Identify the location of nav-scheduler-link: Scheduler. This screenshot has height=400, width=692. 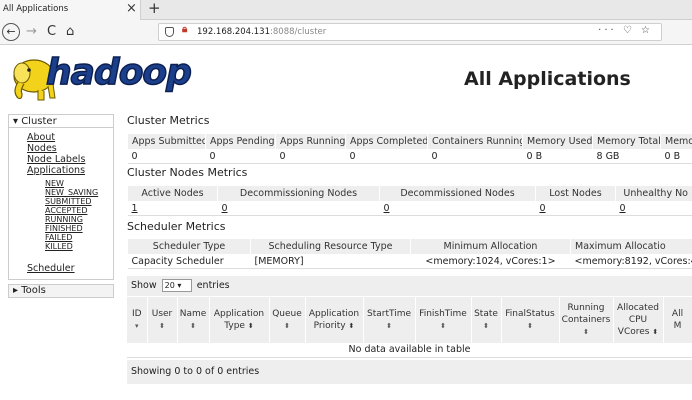
(51, 268).